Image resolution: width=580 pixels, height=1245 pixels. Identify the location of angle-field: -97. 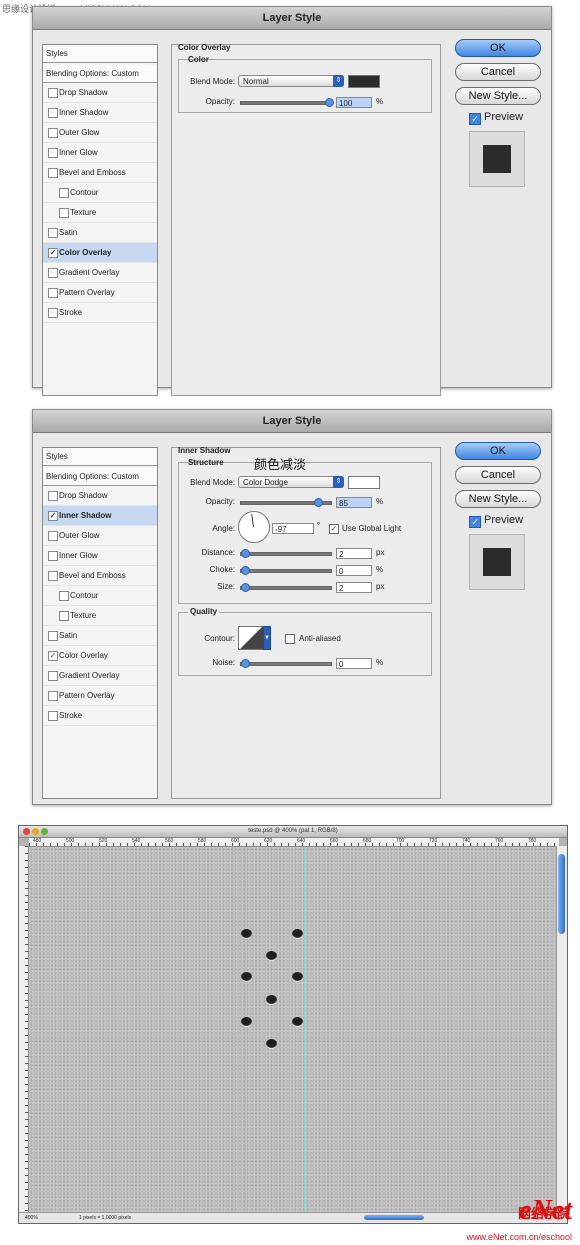
(293, 528).